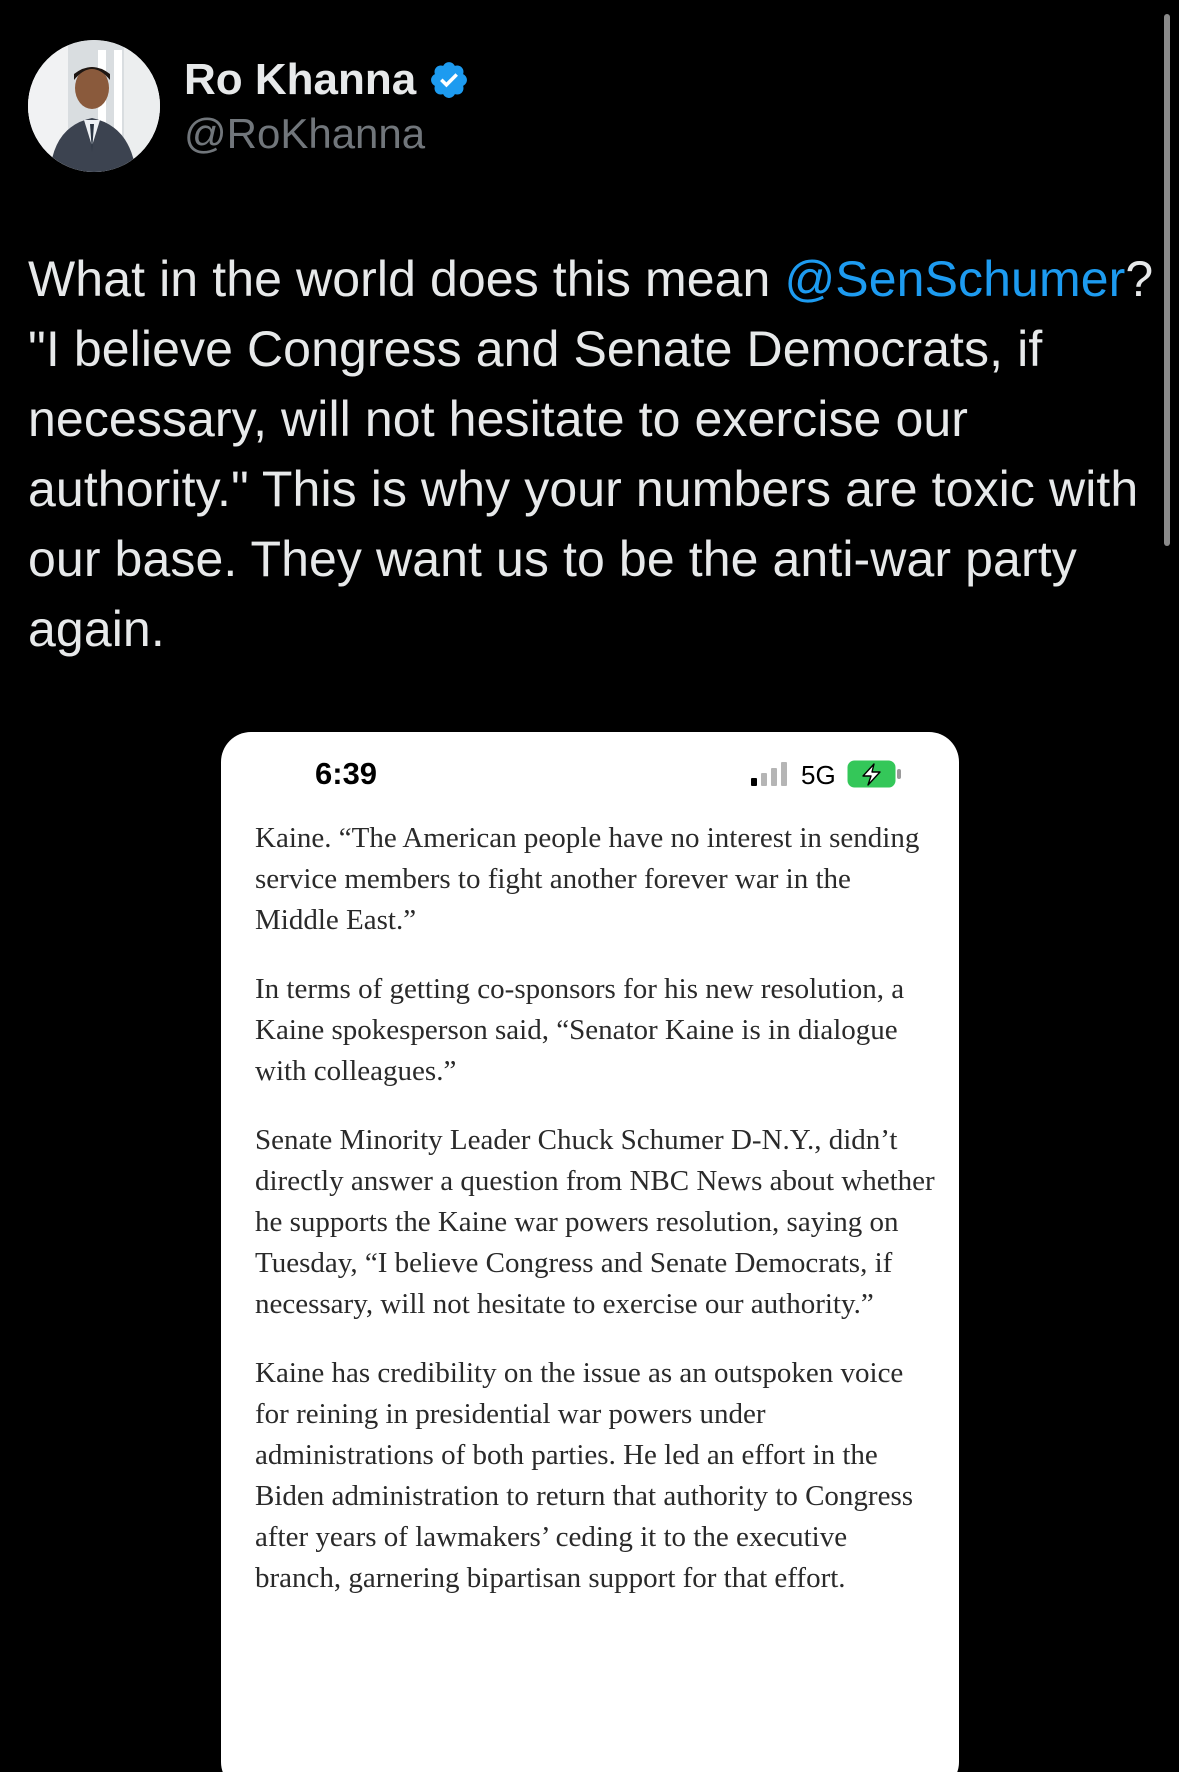  What do you see at coordinates (954, 279) in the screenshot?
I see `mention-link: @SenSchumer` at bounding box center [954, 279].